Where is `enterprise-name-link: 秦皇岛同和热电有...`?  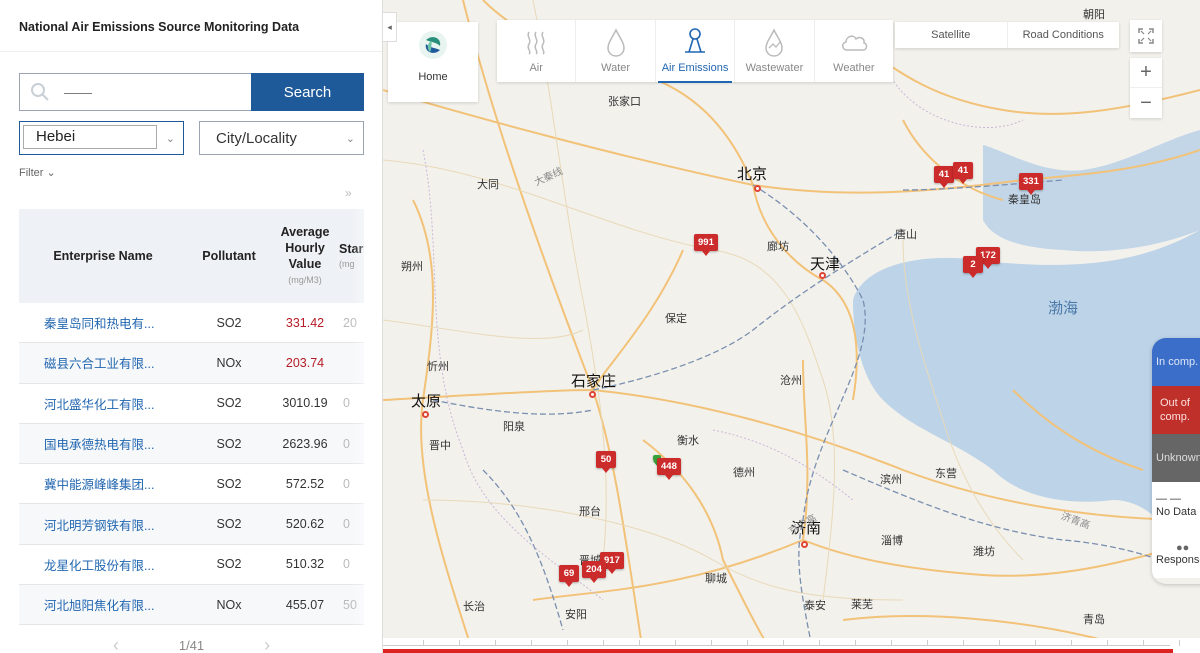
enterprise-name-link: 秦皇岛同和热电有... is located at coordinates (103, 322).